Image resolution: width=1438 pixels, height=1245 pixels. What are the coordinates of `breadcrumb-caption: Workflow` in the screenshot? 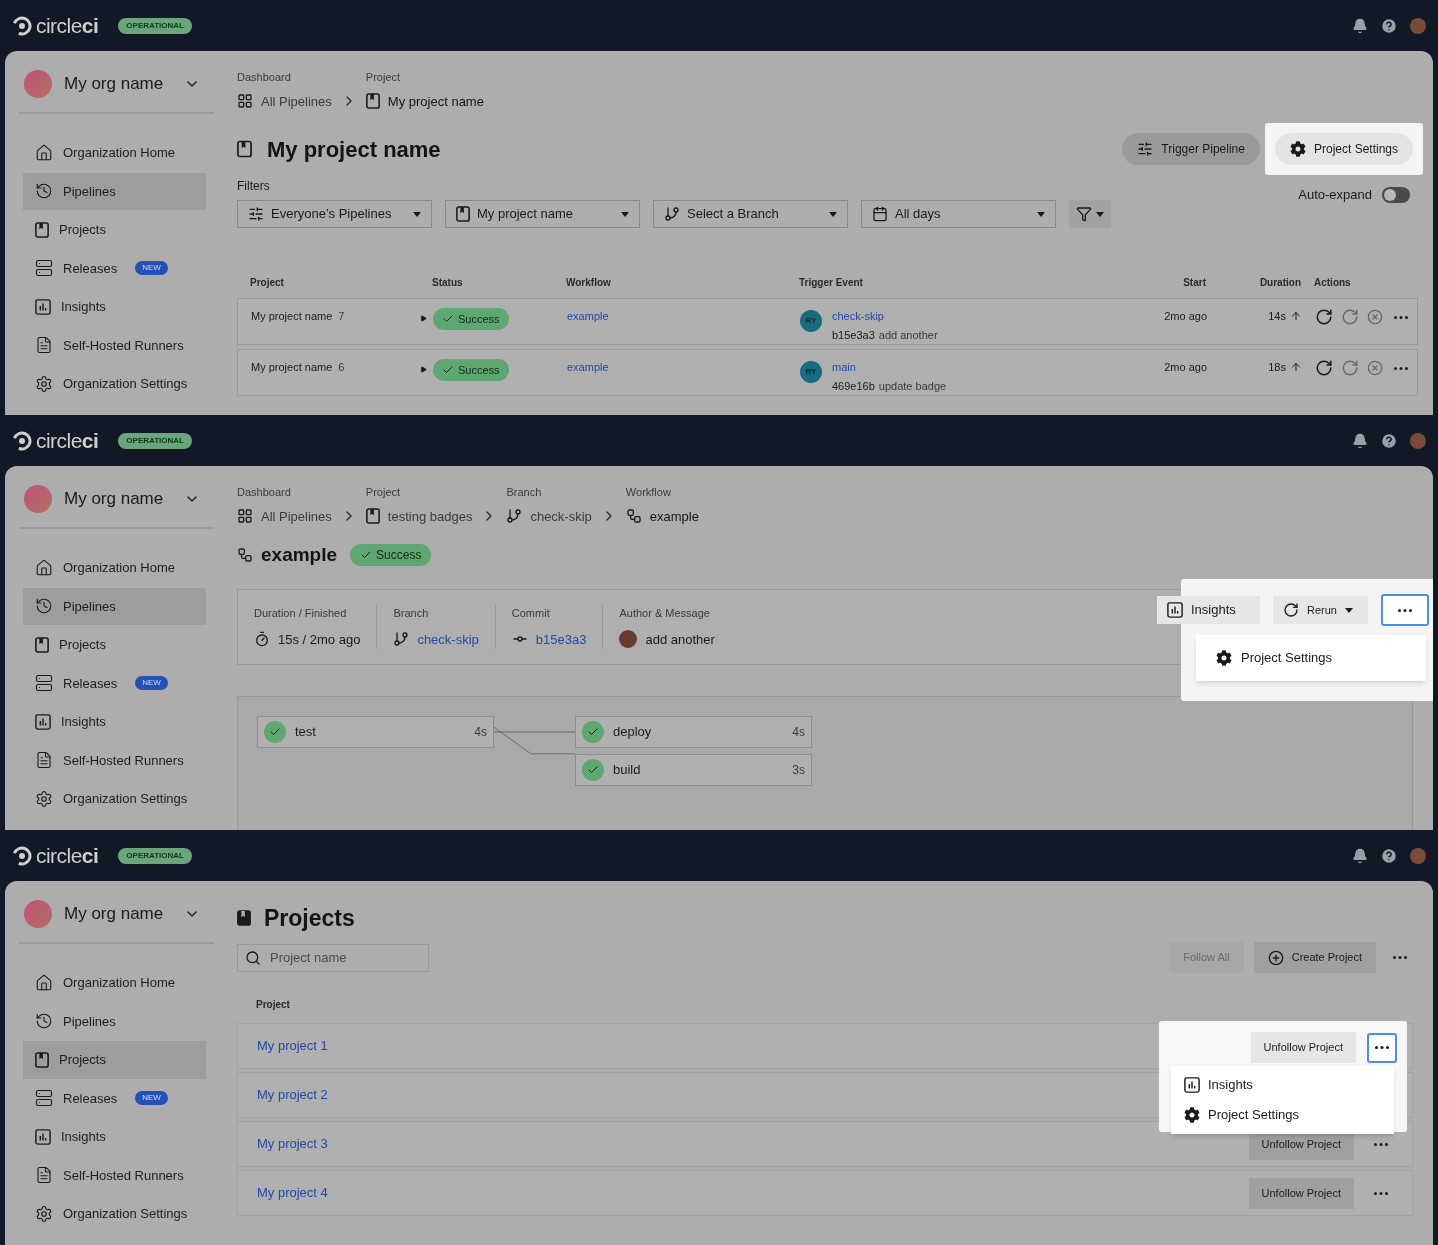 It's located at (648, 492).